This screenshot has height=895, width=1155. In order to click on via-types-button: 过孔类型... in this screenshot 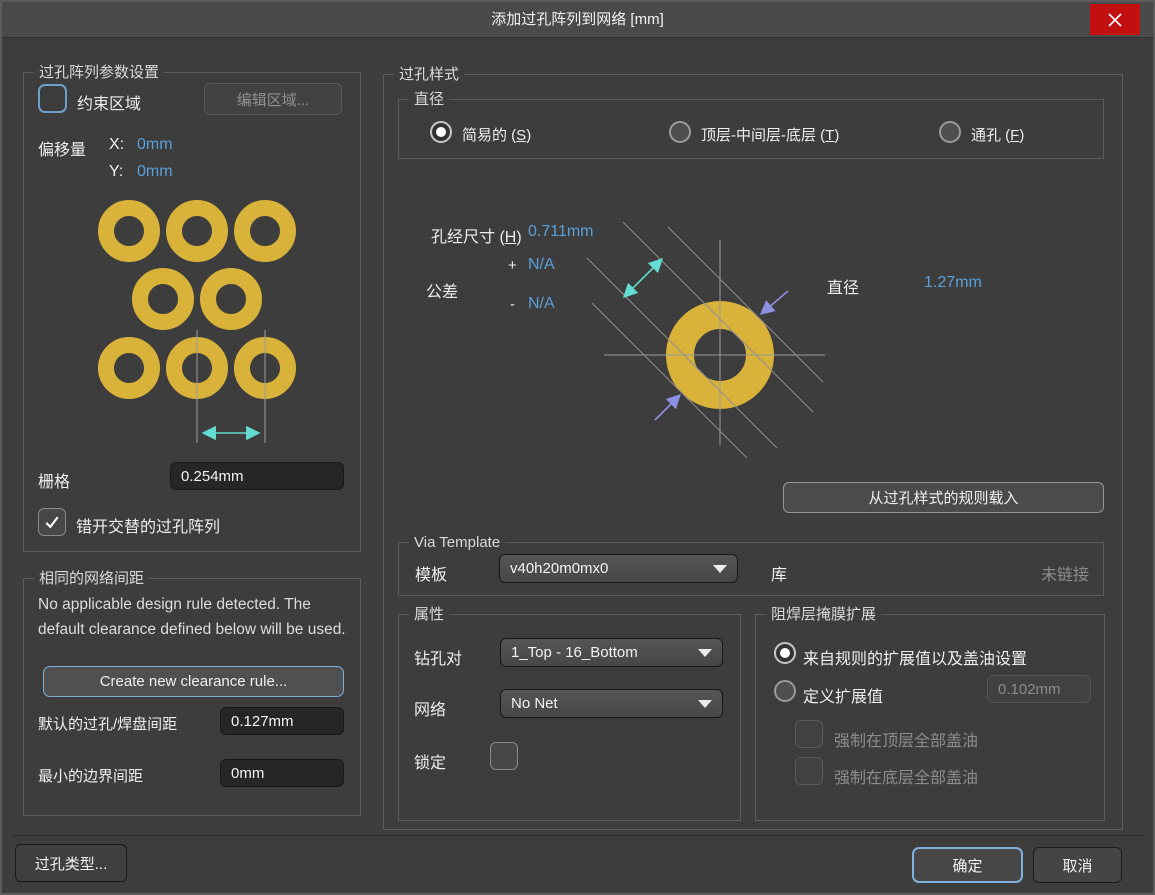, I will do `click(71, 863)`.